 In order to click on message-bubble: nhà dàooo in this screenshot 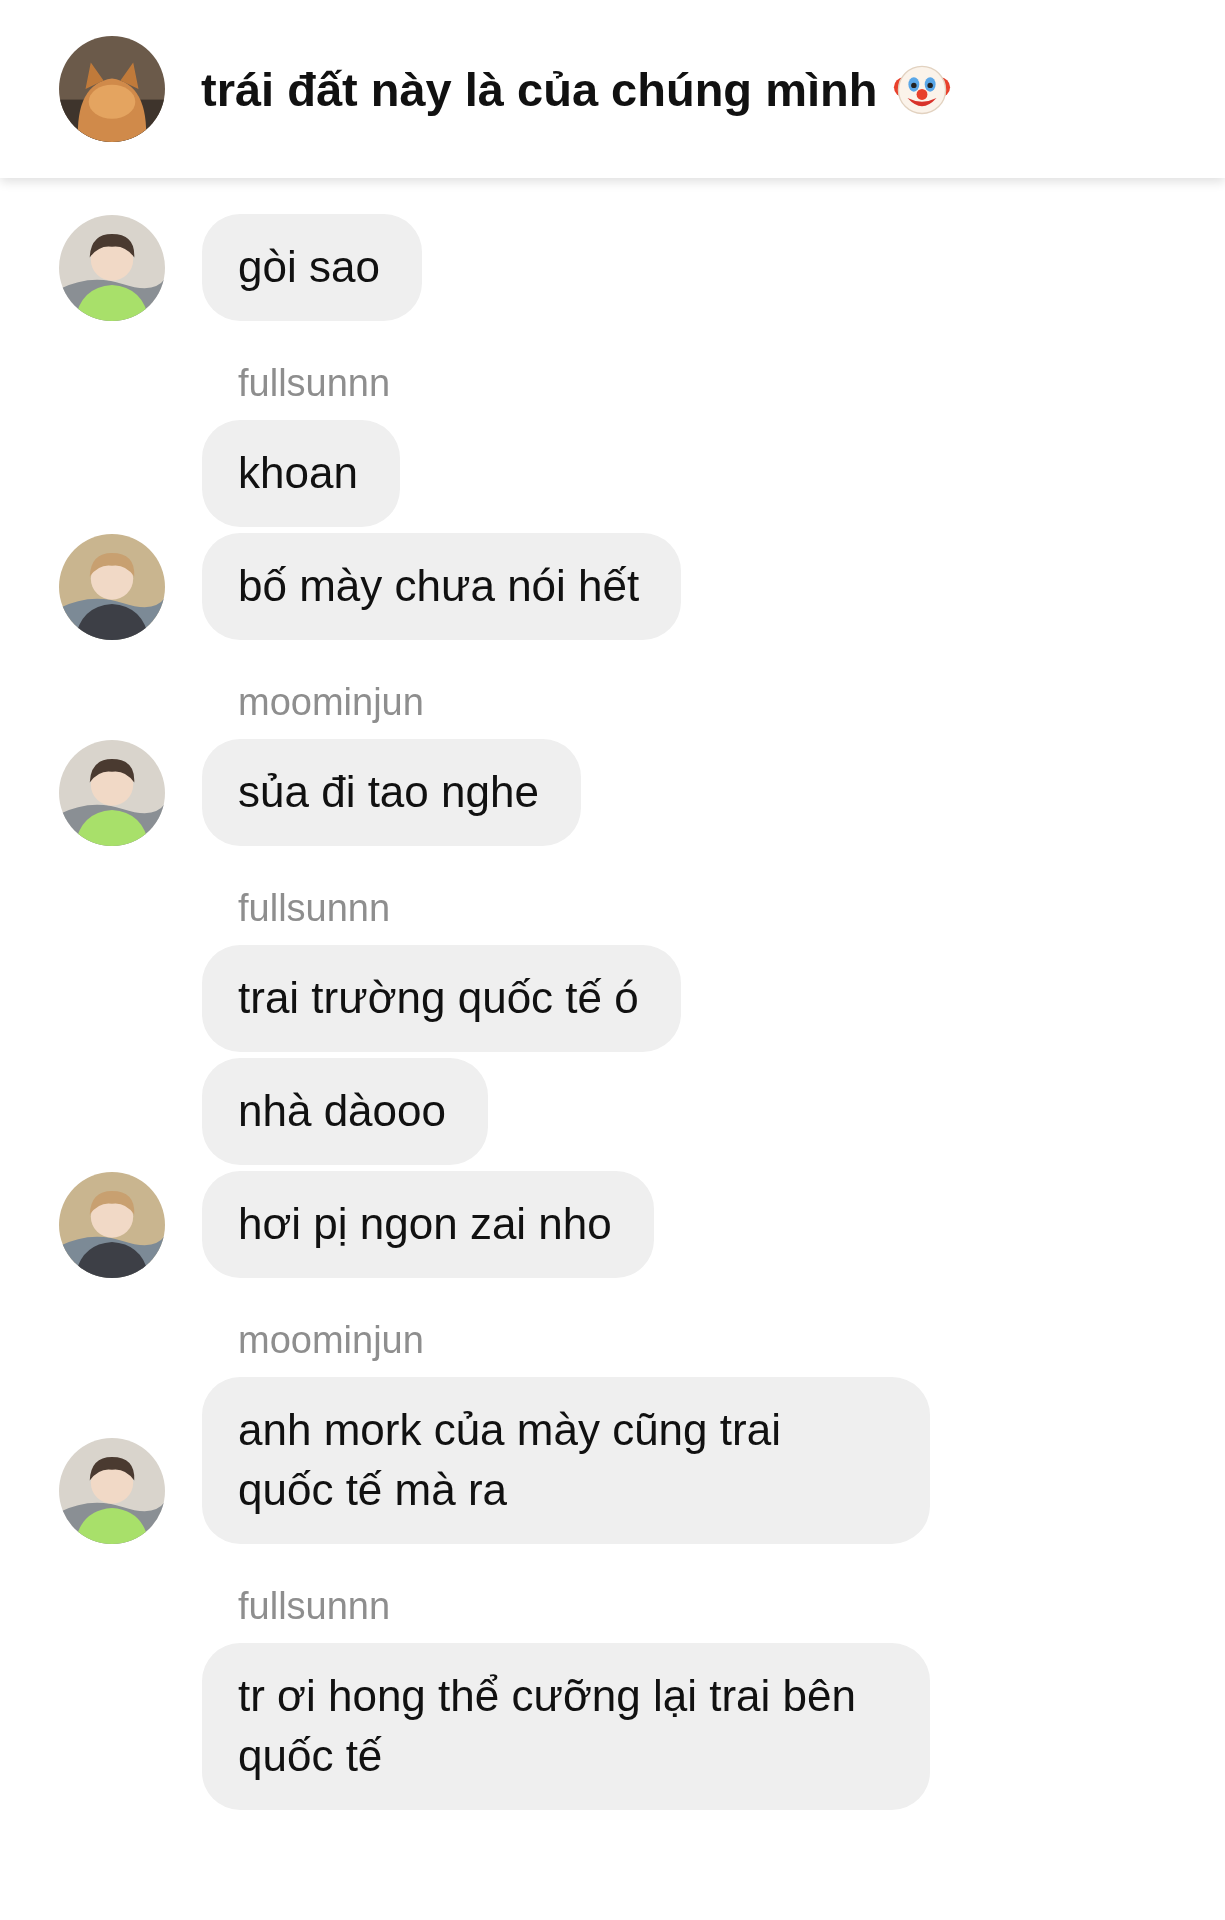, I will do `click(345, 1111)`.